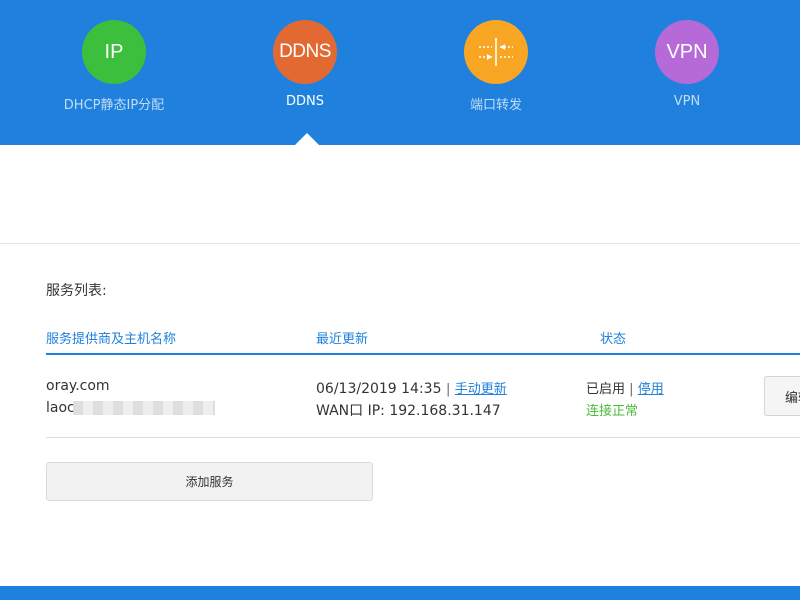 The height and width of the screenshot is (600, 800). Describe the element at coordinates (305, 101) in the screenshot. I see `nav-label-ddns: DDNS` at that location.